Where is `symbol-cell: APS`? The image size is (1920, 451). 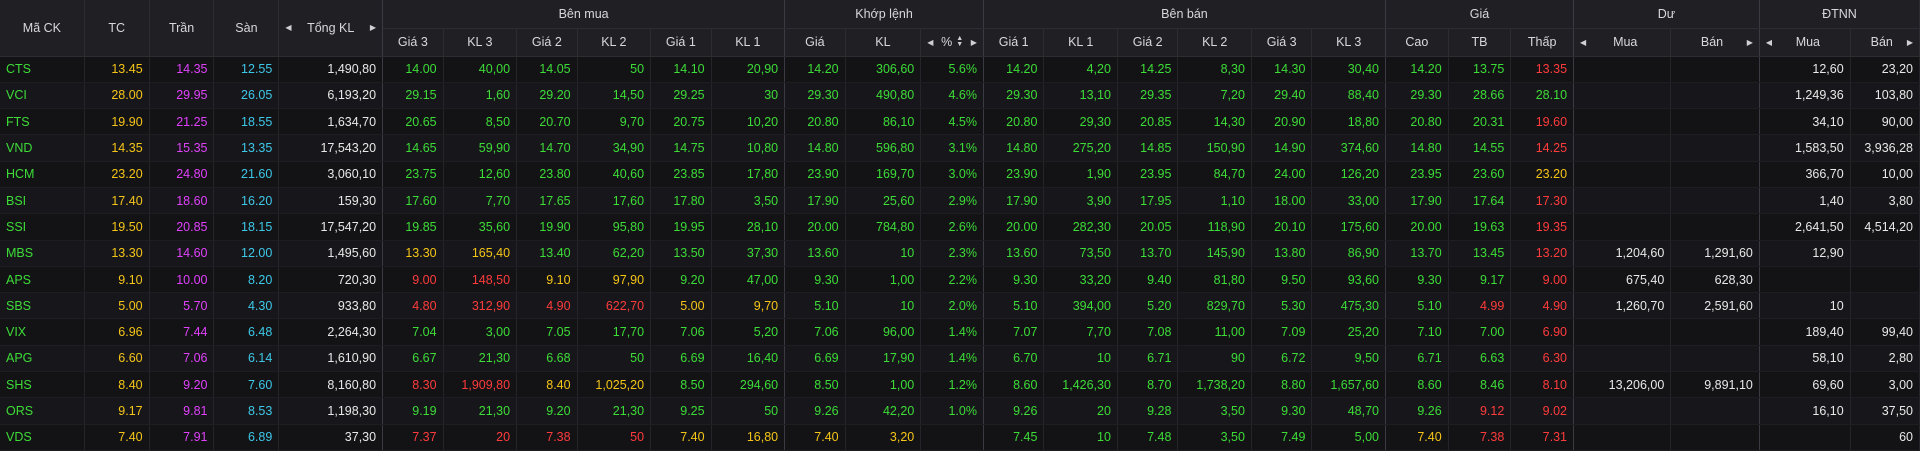 symbol-cell: APS is located at coordinates (42, 280).